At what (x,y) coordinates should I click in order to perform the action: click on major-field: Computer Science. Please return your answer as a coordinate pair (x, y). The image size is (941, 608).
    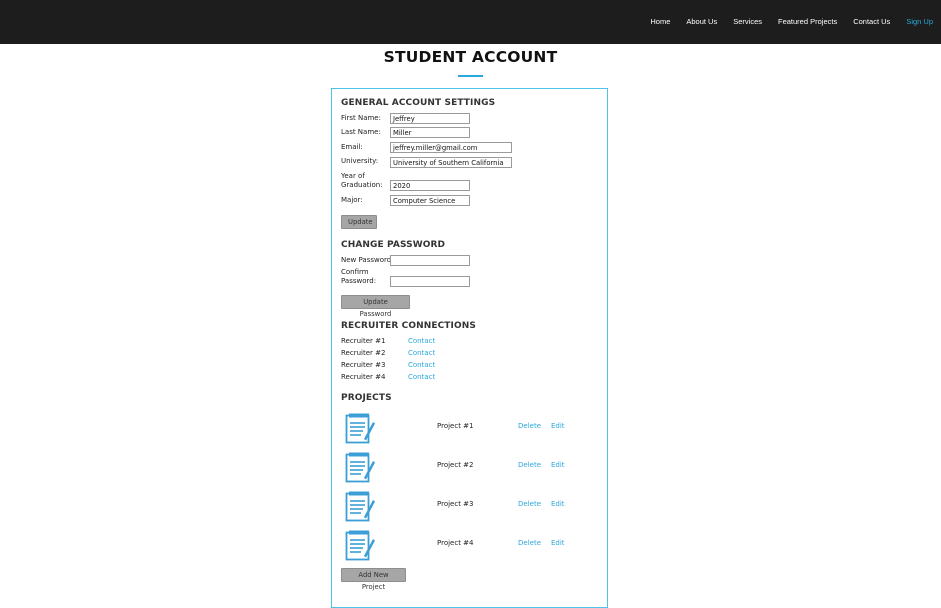
    Looking at the image, I should click on (430, 200).